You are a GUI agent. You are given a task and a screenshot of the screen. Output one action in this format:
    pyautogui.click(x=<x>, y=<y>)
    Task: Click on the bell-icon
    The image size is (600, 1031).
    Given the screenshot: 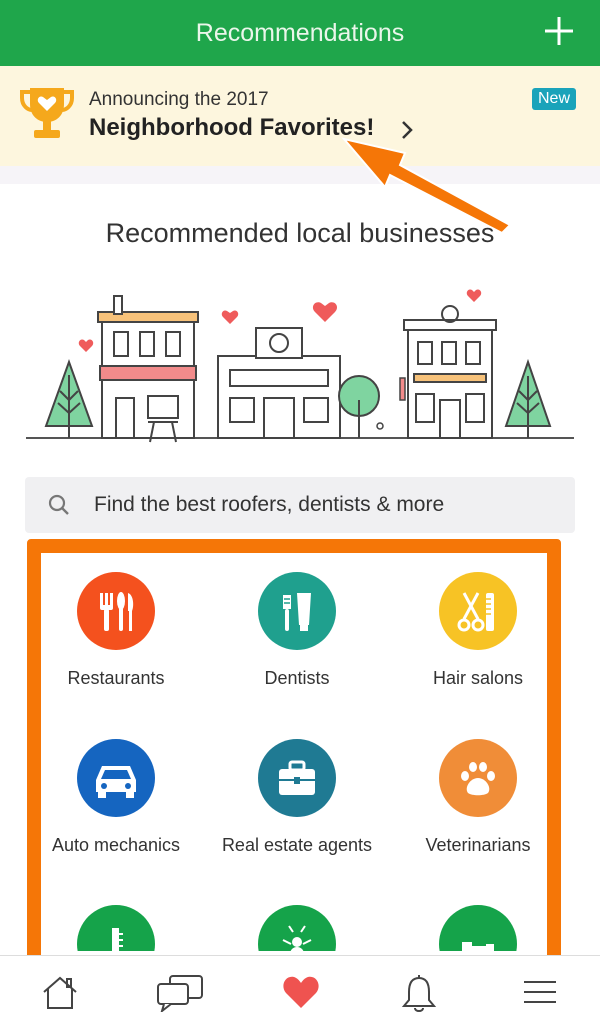 What is the action you would take?
    pyautogui.click(x=419, y=994)
    